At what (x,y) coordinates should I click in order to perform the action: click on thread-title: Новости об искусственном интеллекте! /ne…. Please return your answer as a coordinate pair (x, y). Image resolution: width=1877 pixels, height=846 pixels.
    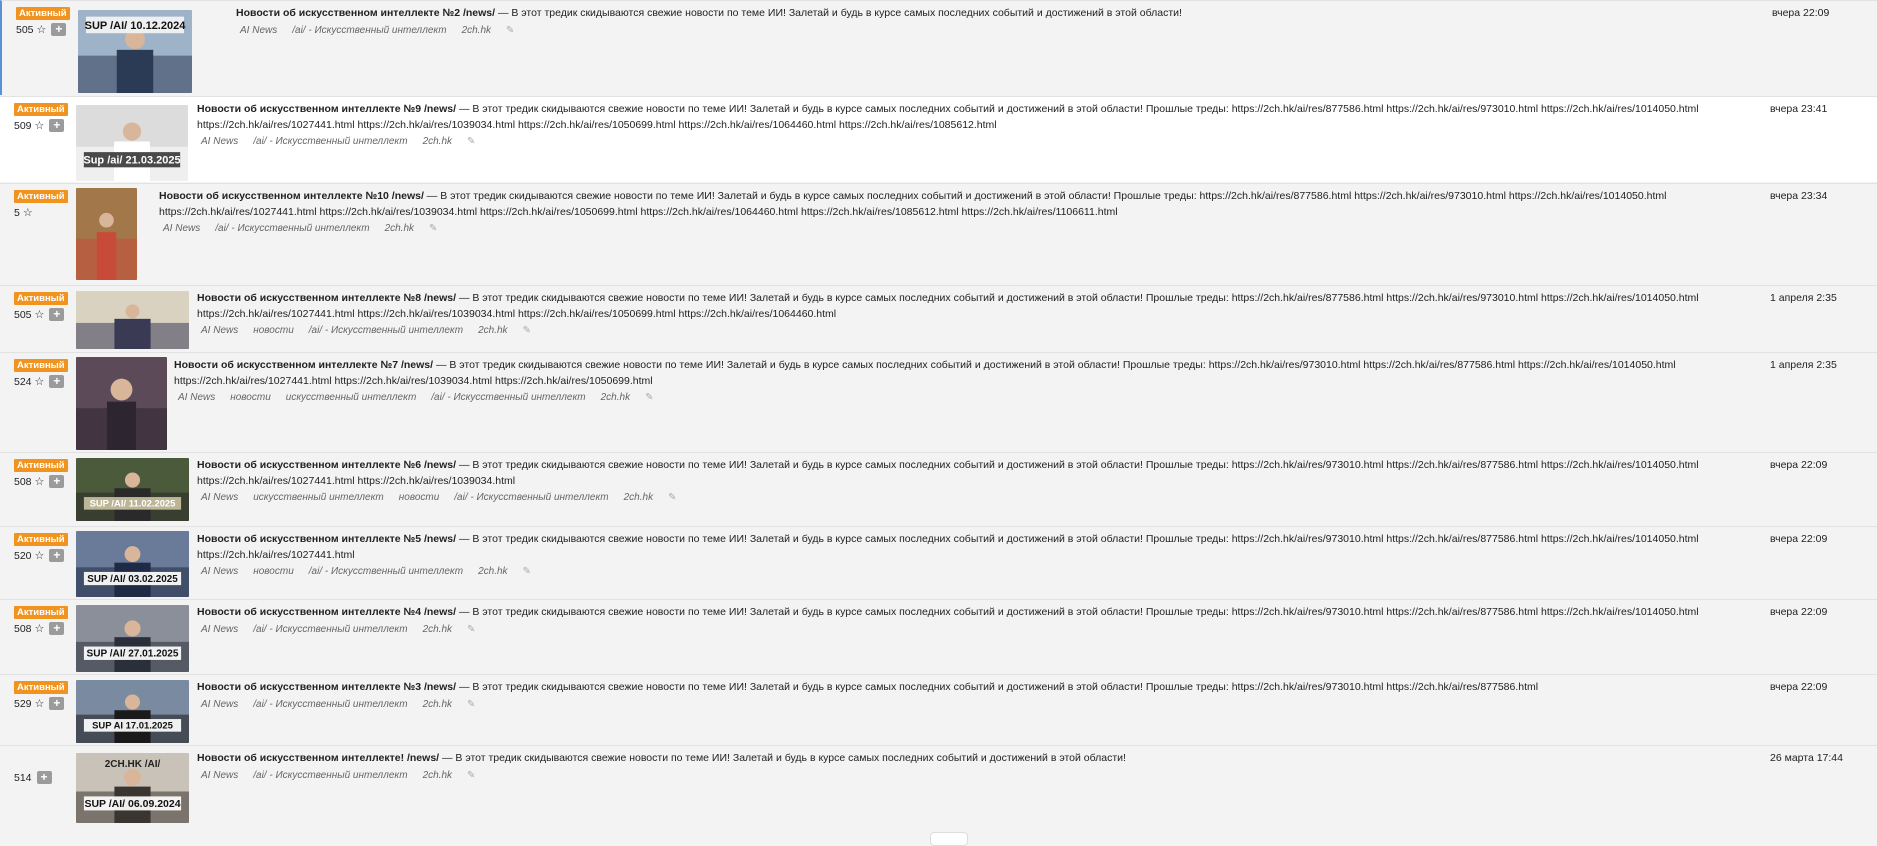
    Looking at the image, I should click on (318, 758).